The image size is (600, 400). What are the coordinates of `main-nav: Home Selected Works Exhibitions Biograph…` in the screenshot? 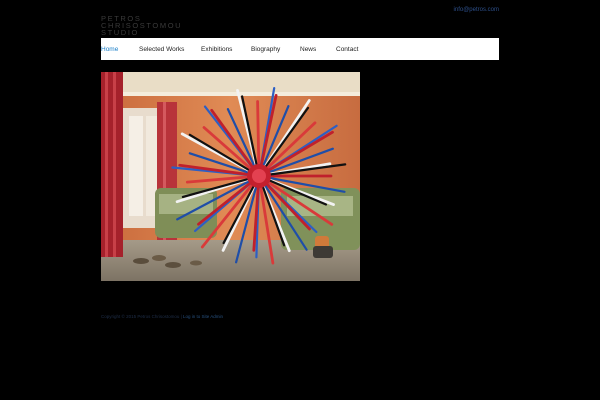 It's located at (300, 49).